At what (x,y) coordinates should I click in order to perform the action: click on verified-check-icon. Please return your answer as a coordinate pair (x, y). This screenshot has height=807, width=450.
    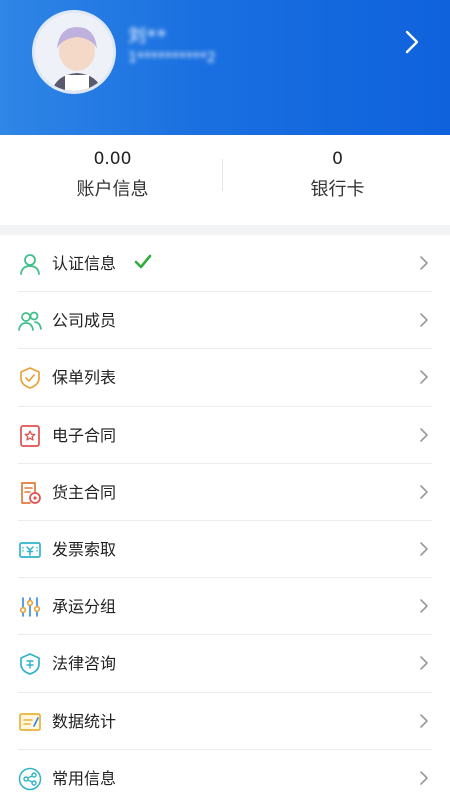
    Looking at the image, I should click on (143, 261).